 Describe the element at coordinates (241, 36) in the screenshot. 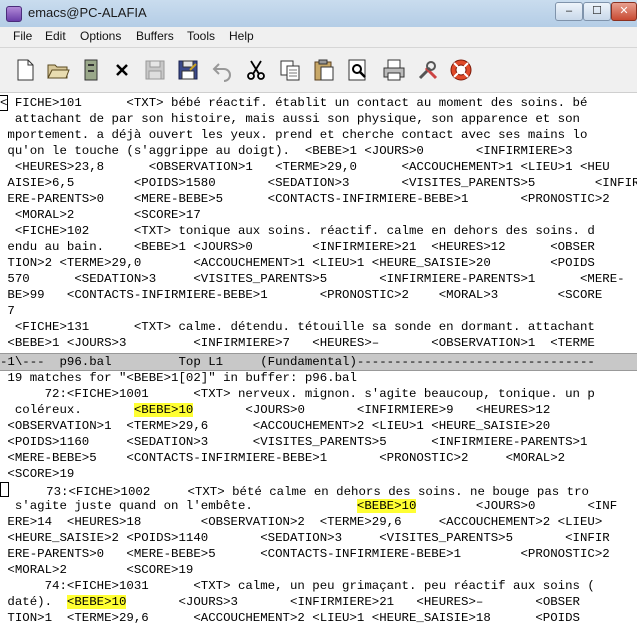

I see `menu-help: Help` at that location.